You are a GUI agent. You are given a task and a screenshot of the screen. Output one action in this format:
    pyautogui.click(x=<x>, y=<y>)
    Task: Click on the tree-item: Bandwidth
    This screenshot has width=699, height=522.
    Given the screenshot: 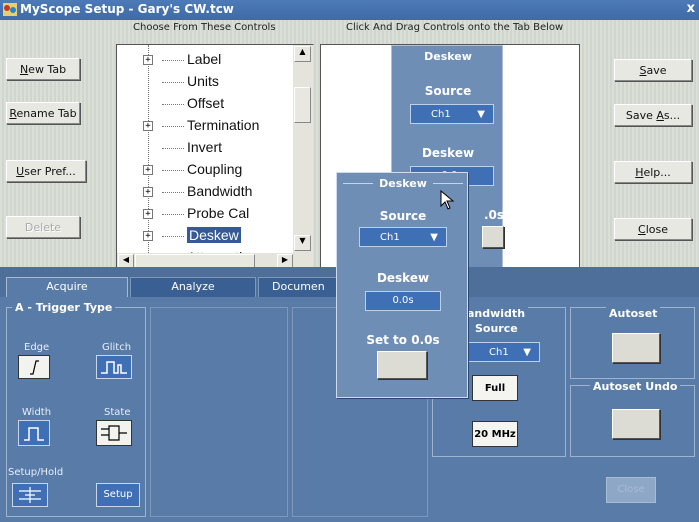 What is the action you would take?
    pyautogui.click(x=219, y=191)
    